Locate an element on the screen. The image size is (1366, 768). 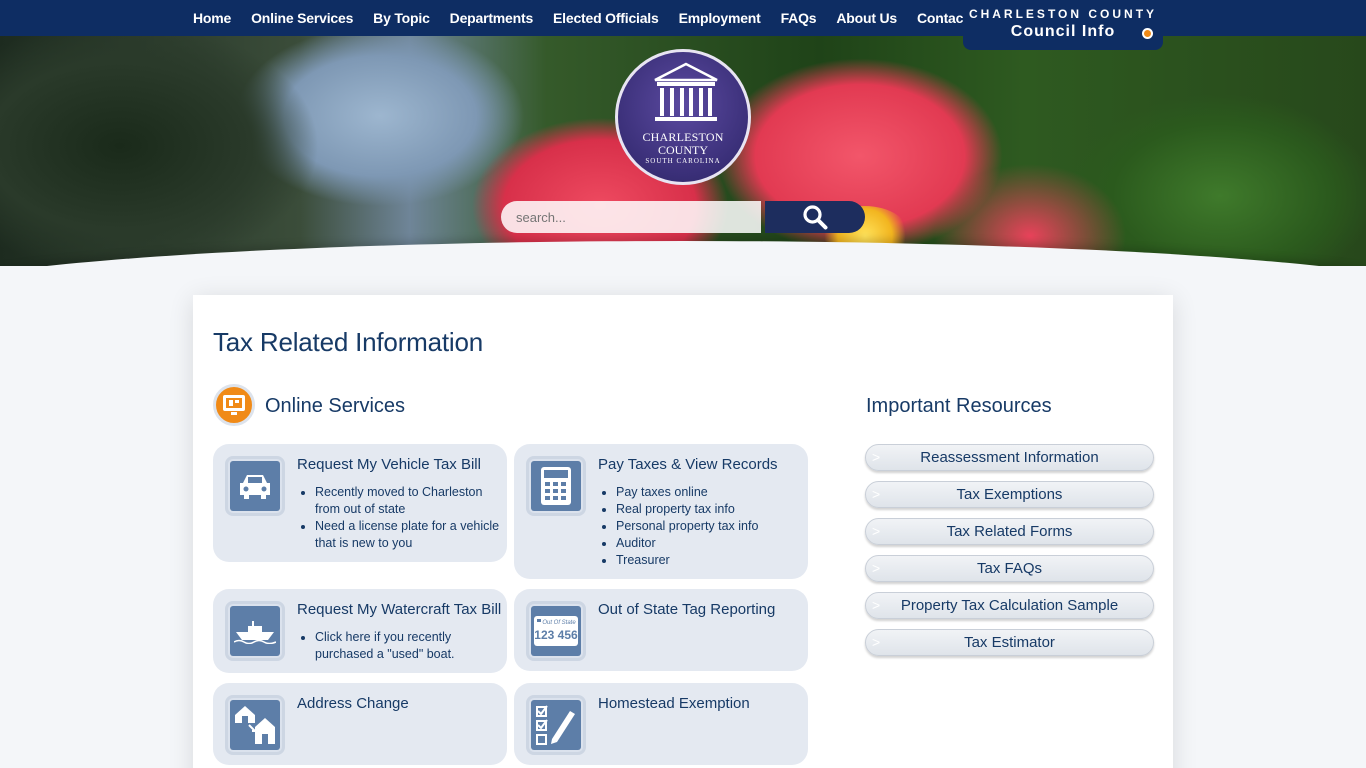
plate-number-text: 123 456 is located at coordinates (556, 635).